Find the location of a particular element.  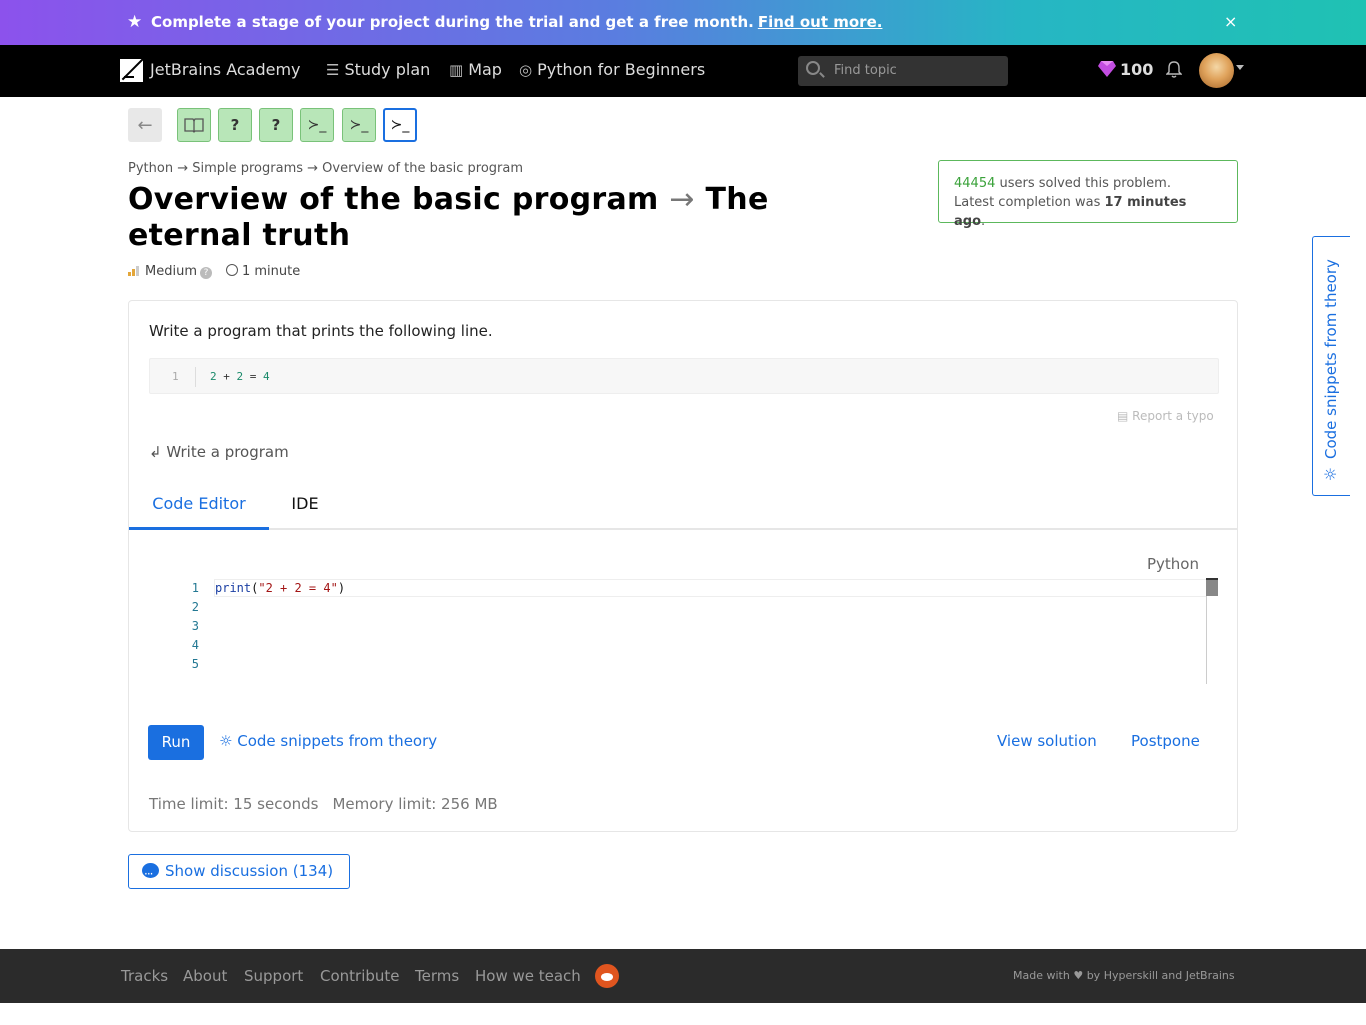

editor-scrollbar-thumb is located at coordinates (1212, 587).